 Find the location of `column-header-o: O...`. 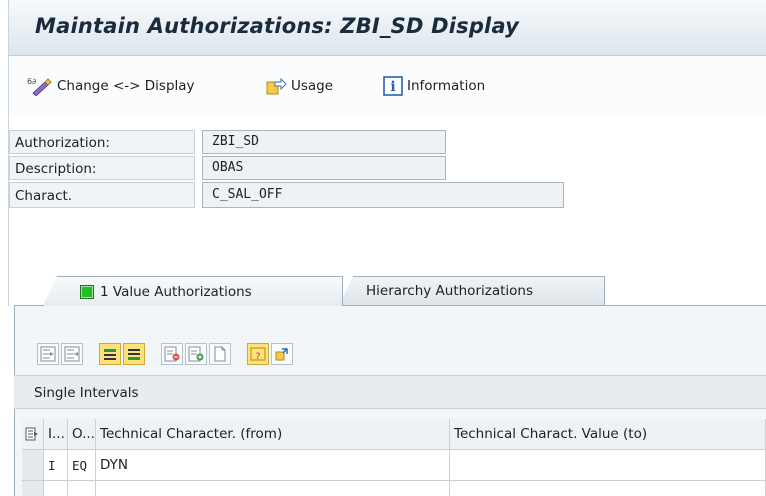

column-header-o: O... is located at coordinates (82, 434).